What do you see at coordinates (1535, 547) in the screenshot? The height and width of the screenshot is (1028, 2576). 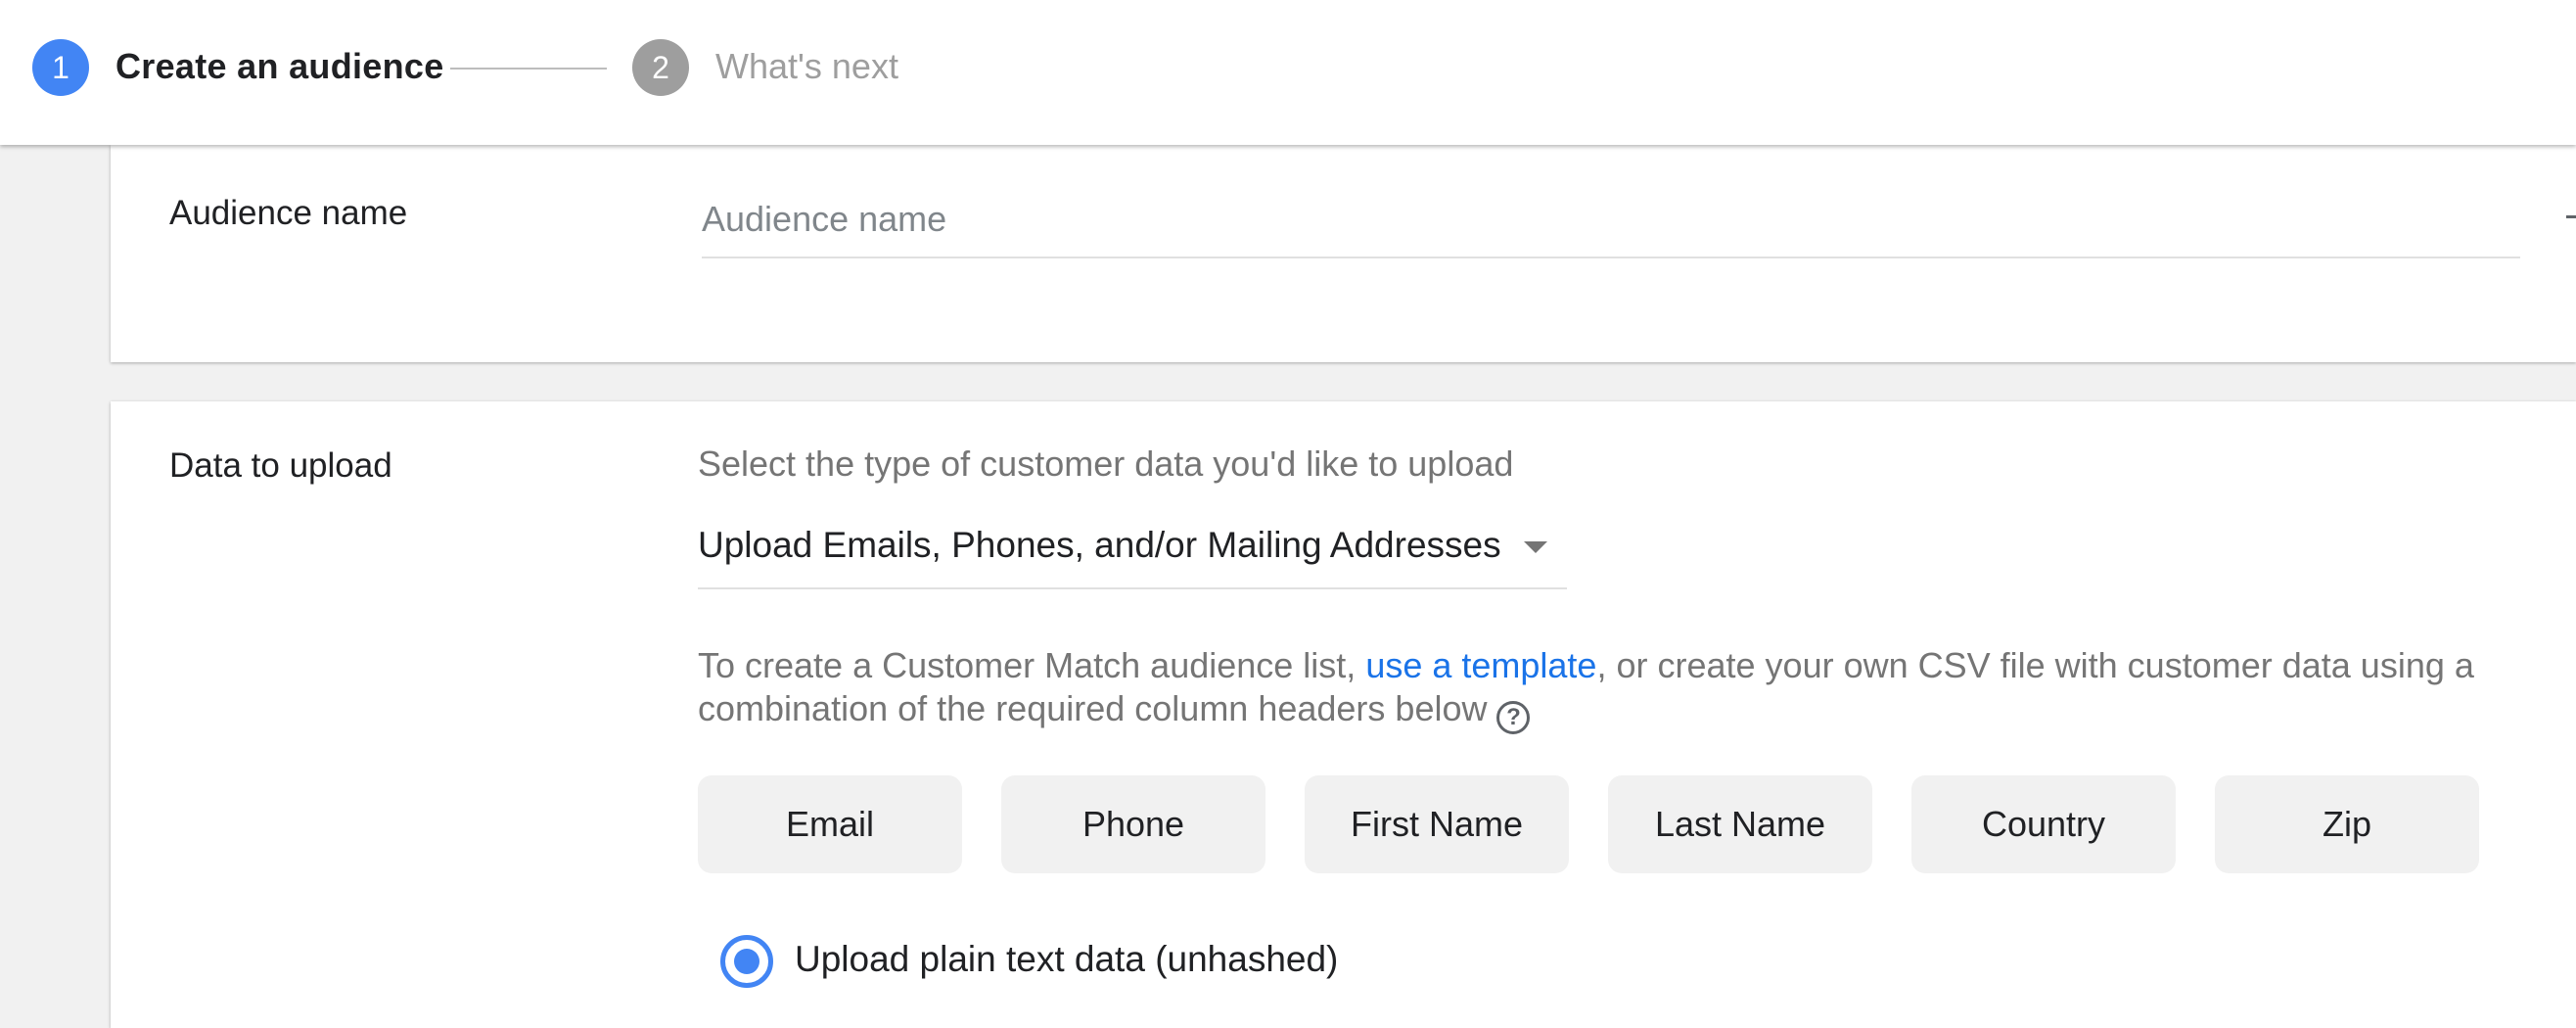 I see `chevron-down-icon` at bounding box center [1535, 547].